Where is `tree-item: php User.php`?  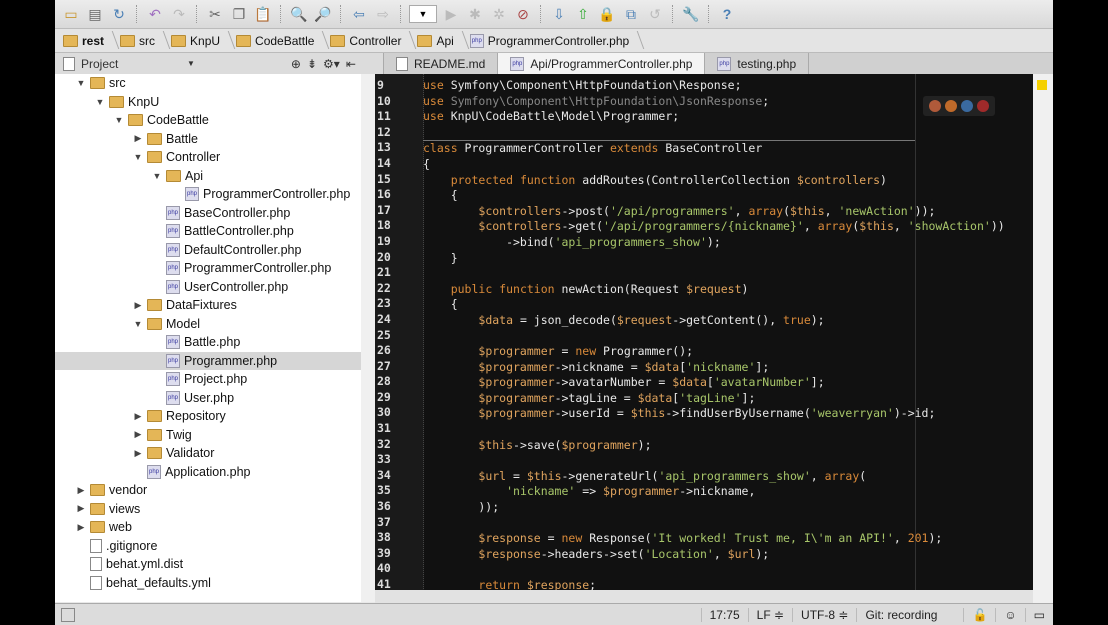 tree-item: php User.php is located at coordinates (208, 398).